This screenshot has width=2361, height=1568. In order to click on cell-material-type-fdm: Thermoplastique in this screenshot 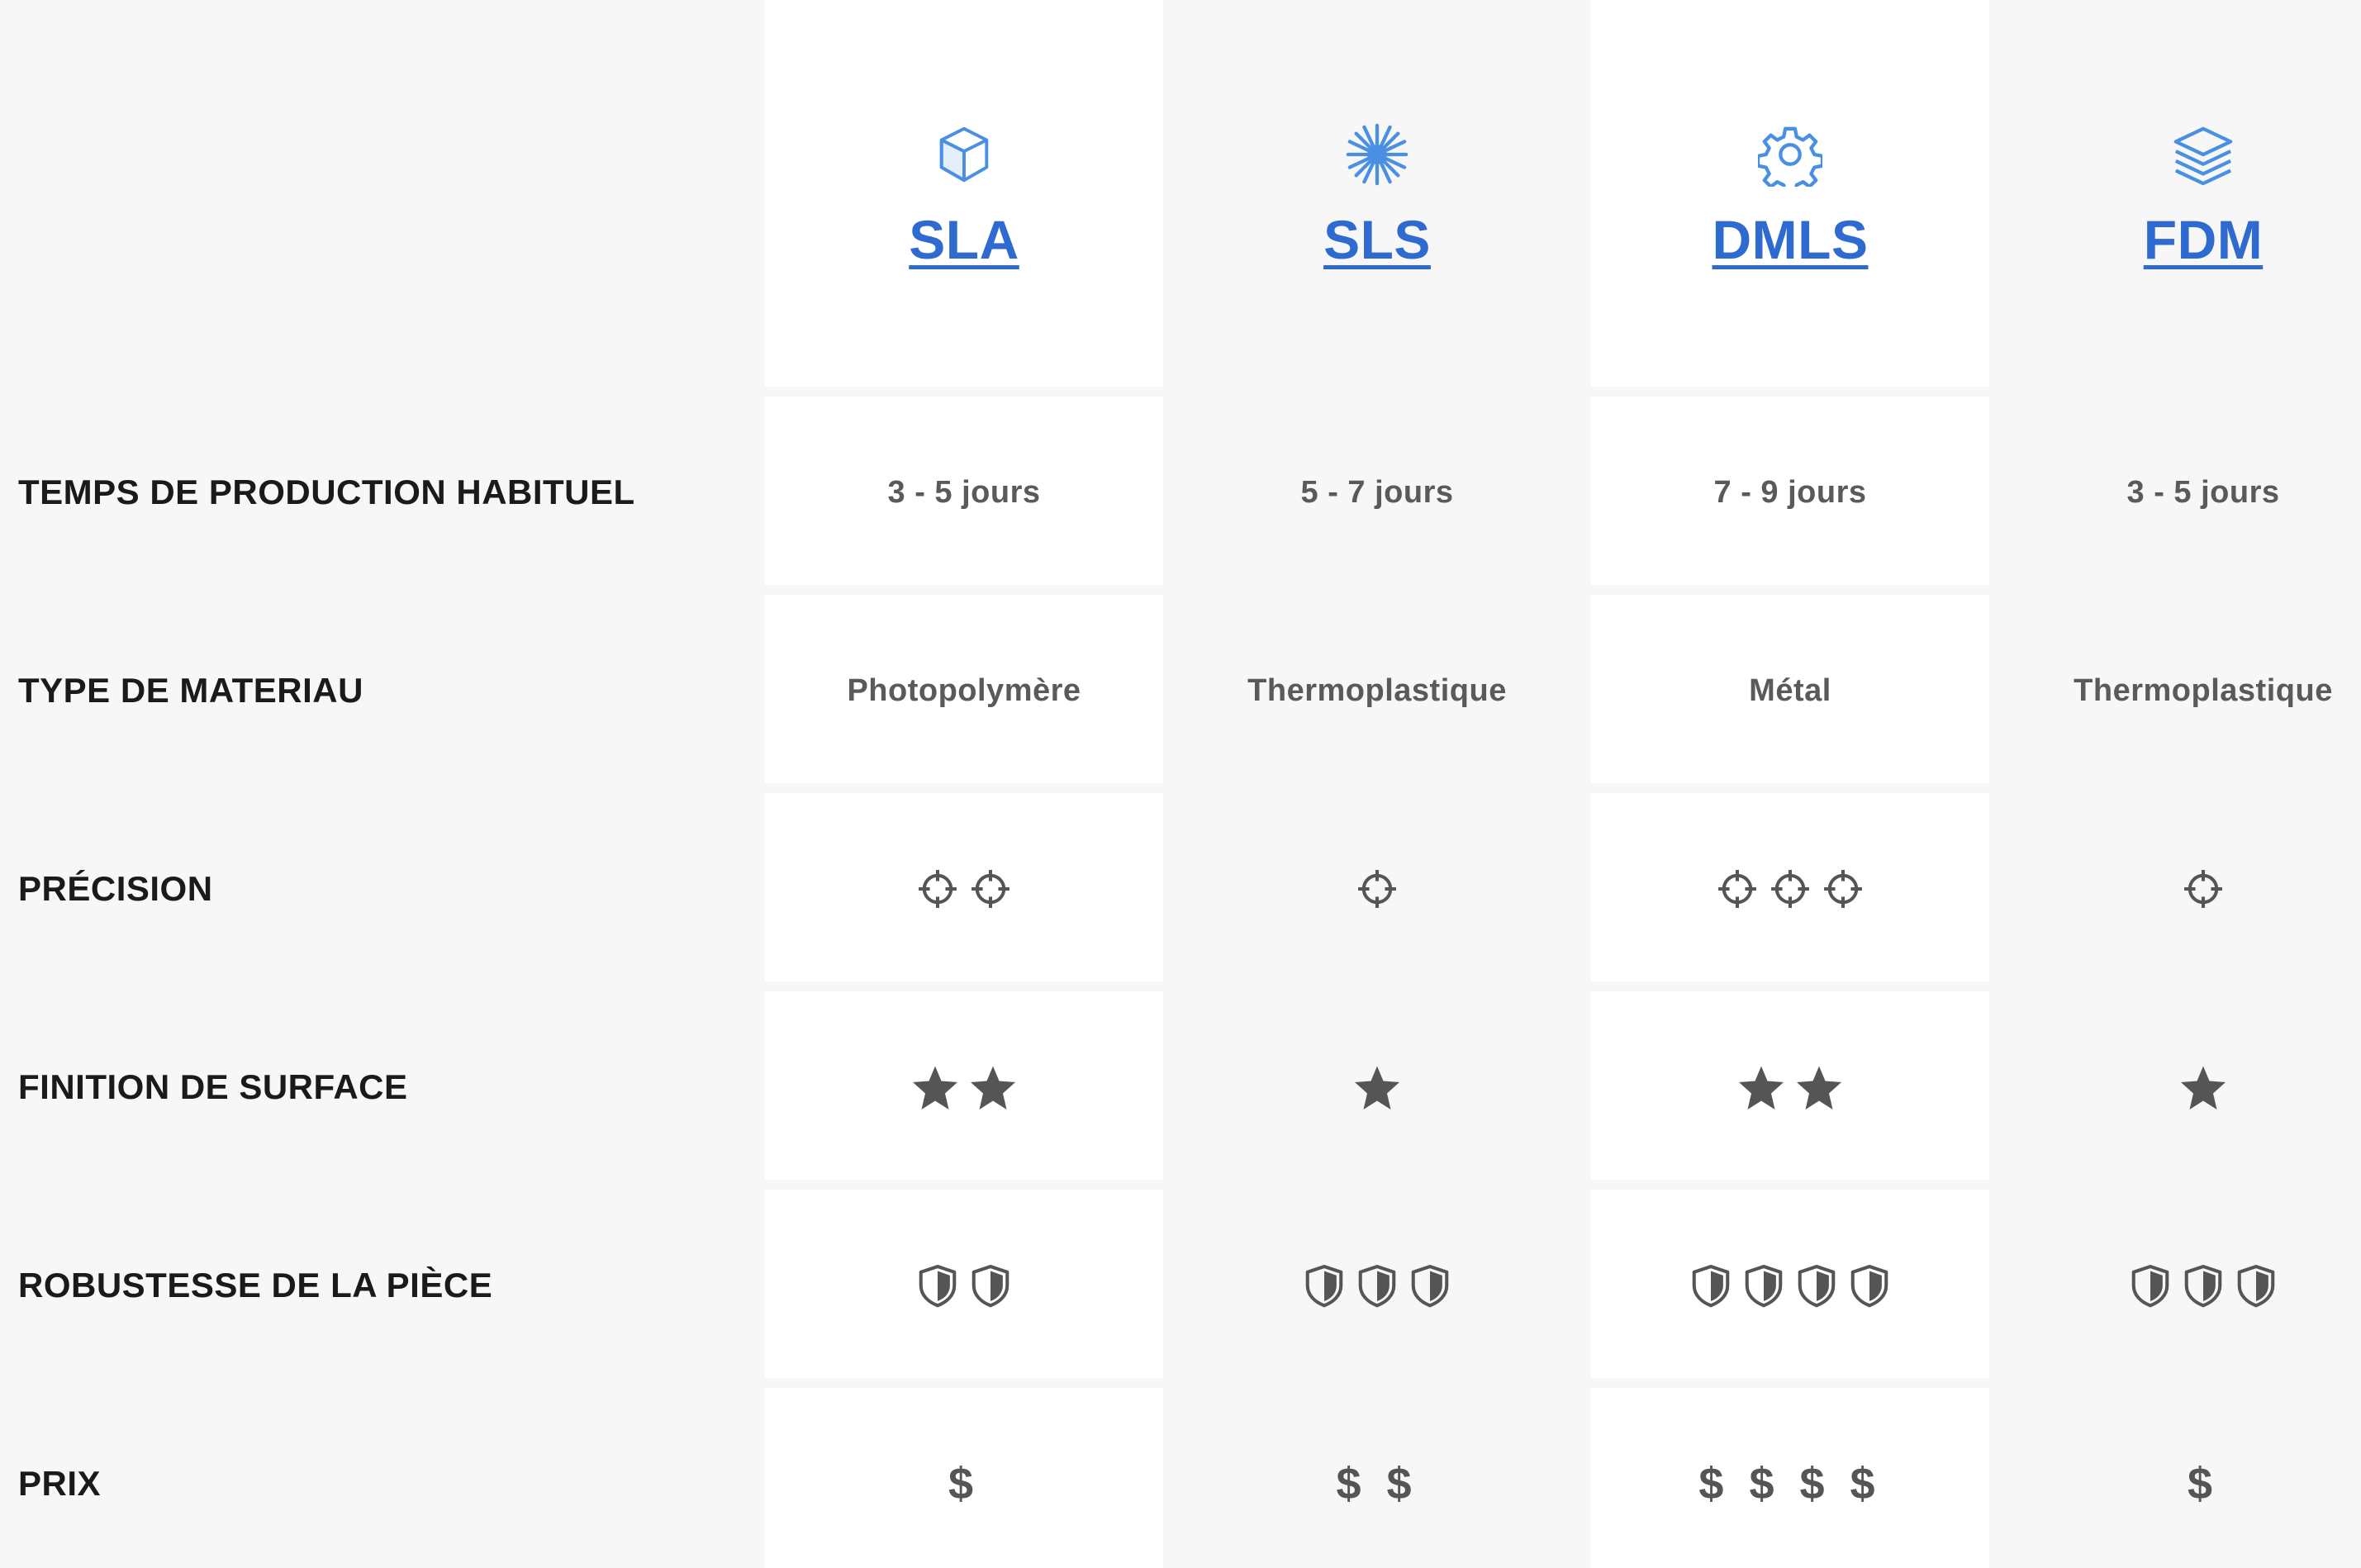, I will do `click(2182, 691)`.